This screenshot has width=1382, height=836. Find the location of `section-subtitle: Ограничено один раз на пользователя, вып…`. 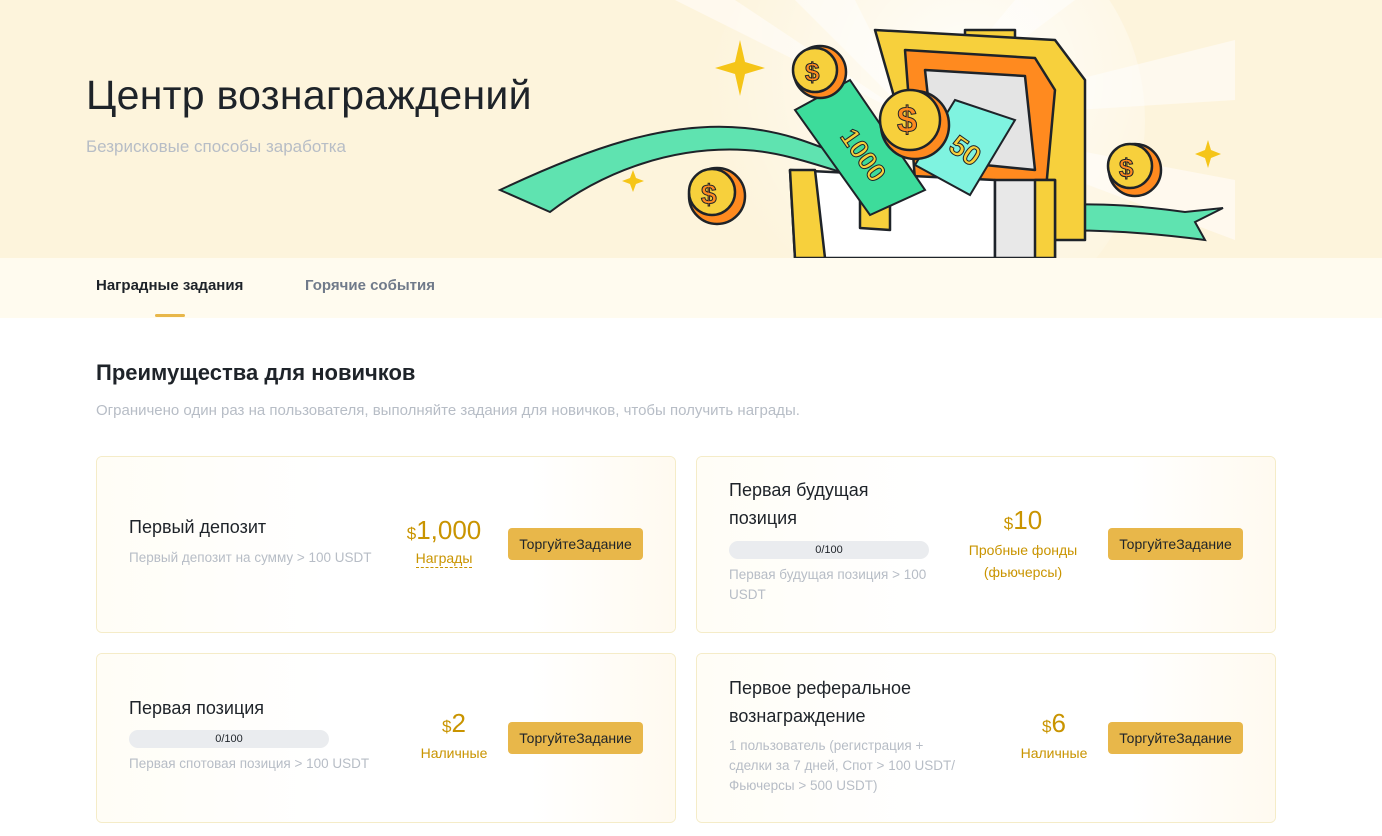

section-subtitle: Ограничено один раз на пользователя, вып… is located at coordinates (448, 410).